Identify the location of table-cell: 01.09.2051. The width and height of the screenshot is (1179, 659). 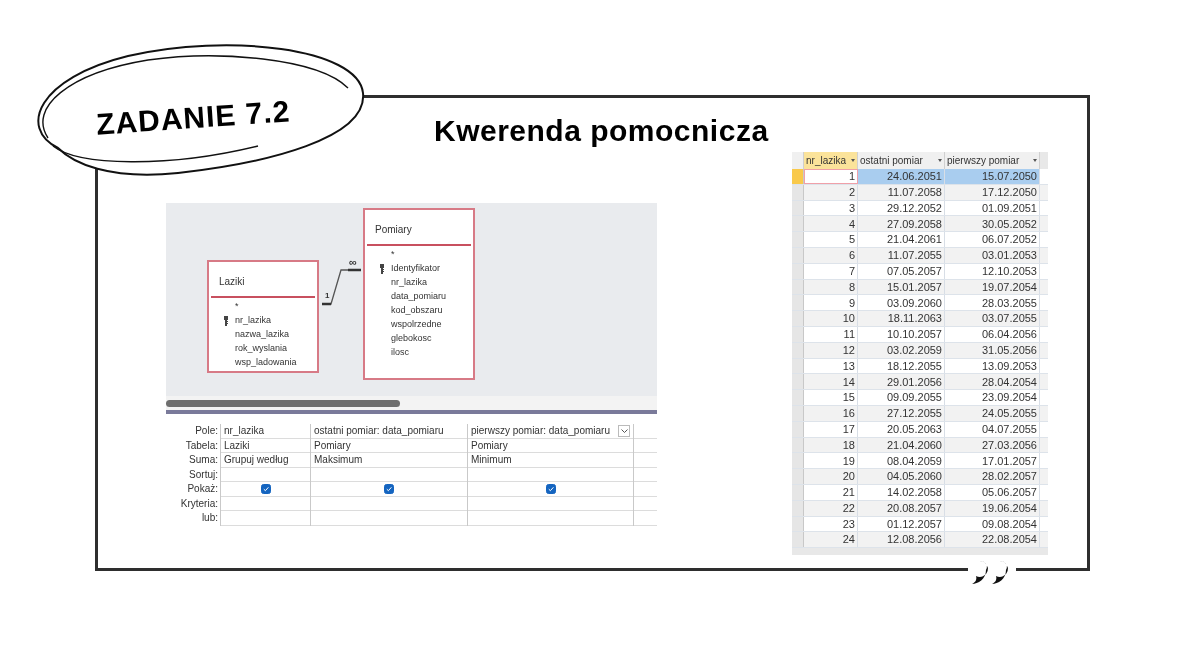
(992, 208).